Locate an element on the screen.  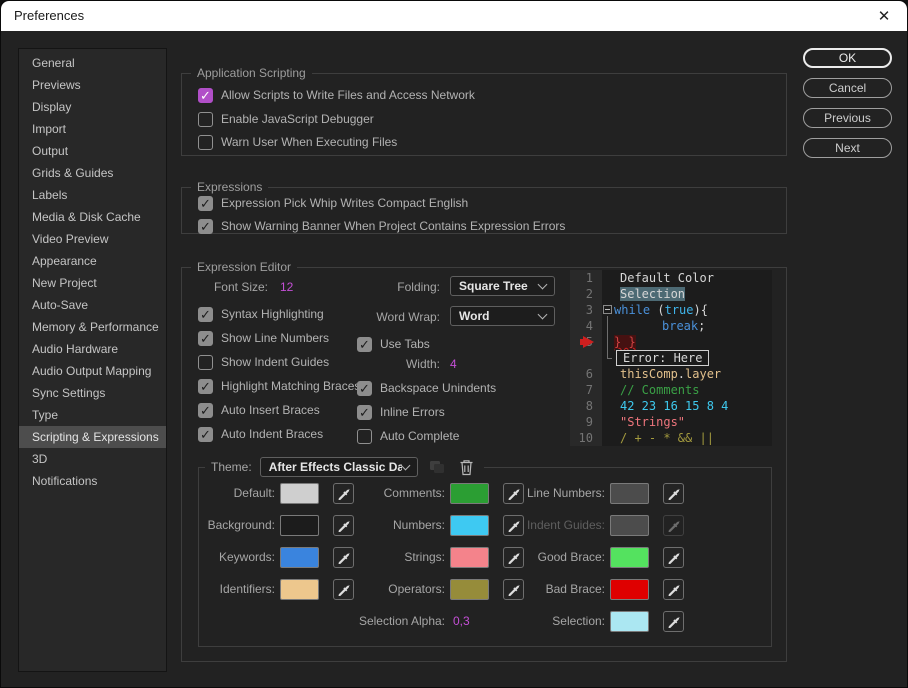
cancel-button: Cancel is located at coordinates (847, 88).